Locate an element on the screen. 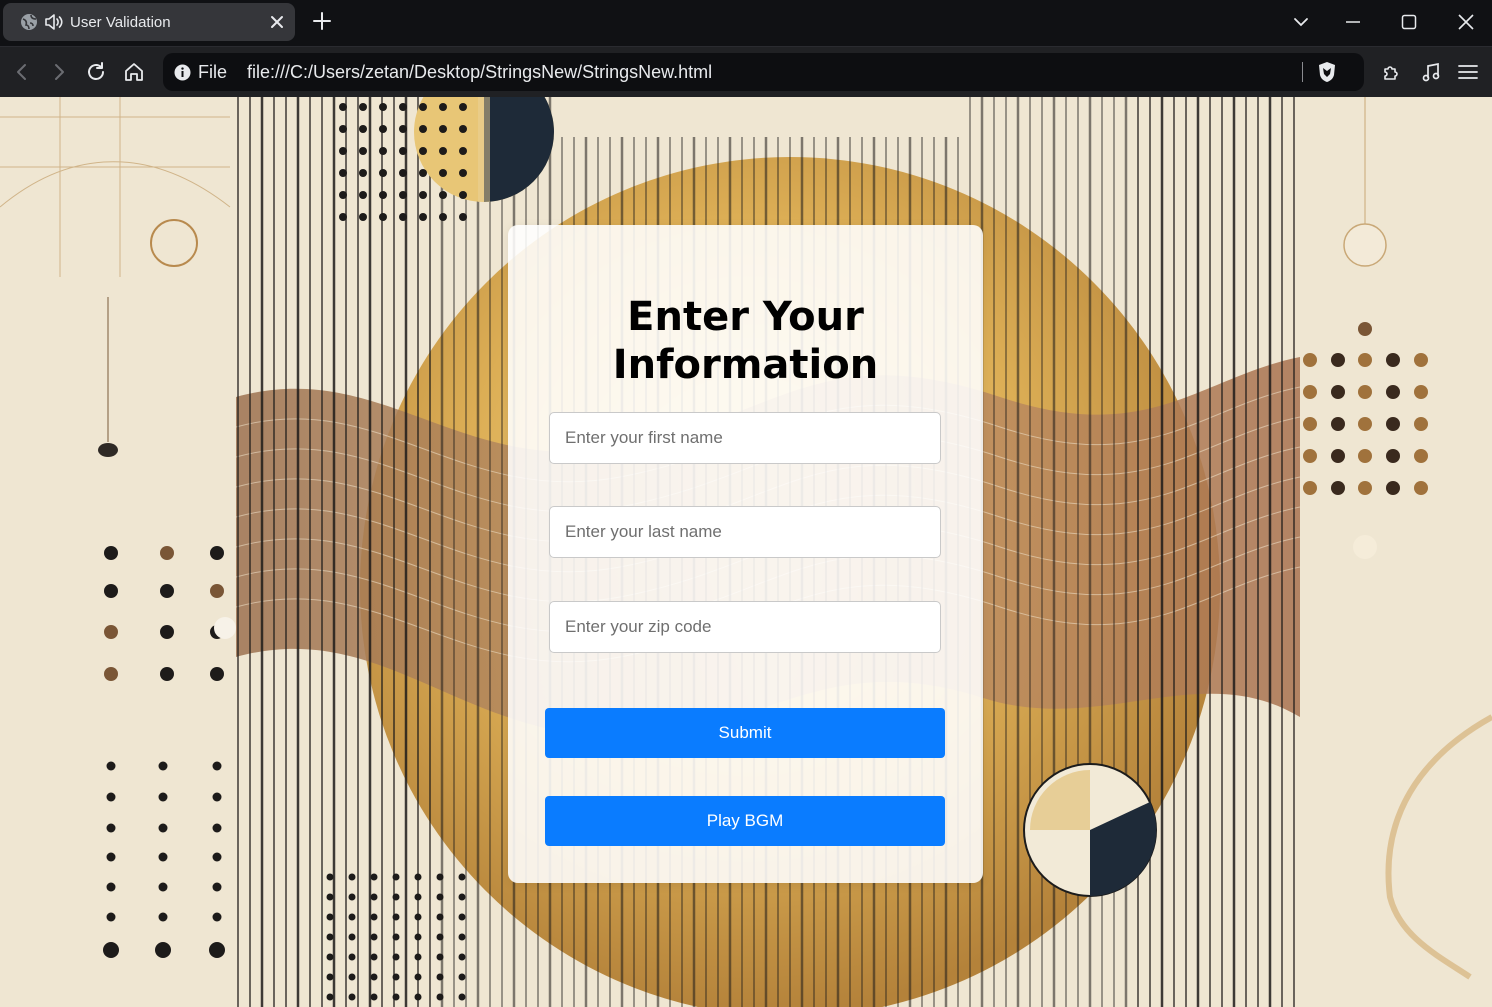 The height and width of the screenshot is (1007, 1492). submit-button: Submit is located at coordinates (745, 733).